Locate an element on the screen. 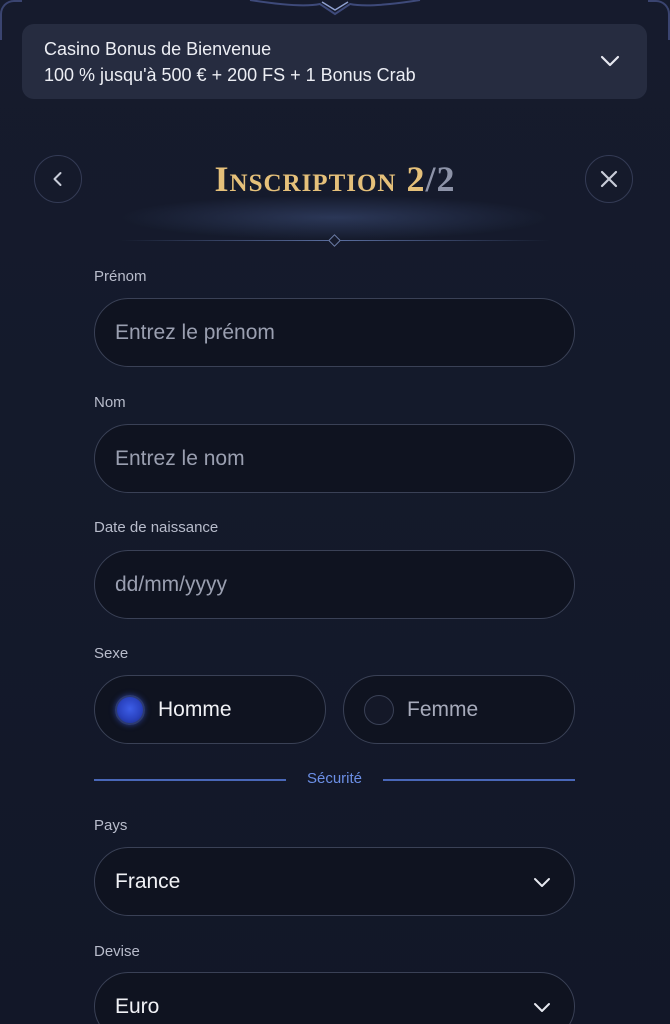 The height and width of the screenshot is (1024, 670). divider-line-left is located at coordinates (190, 780).